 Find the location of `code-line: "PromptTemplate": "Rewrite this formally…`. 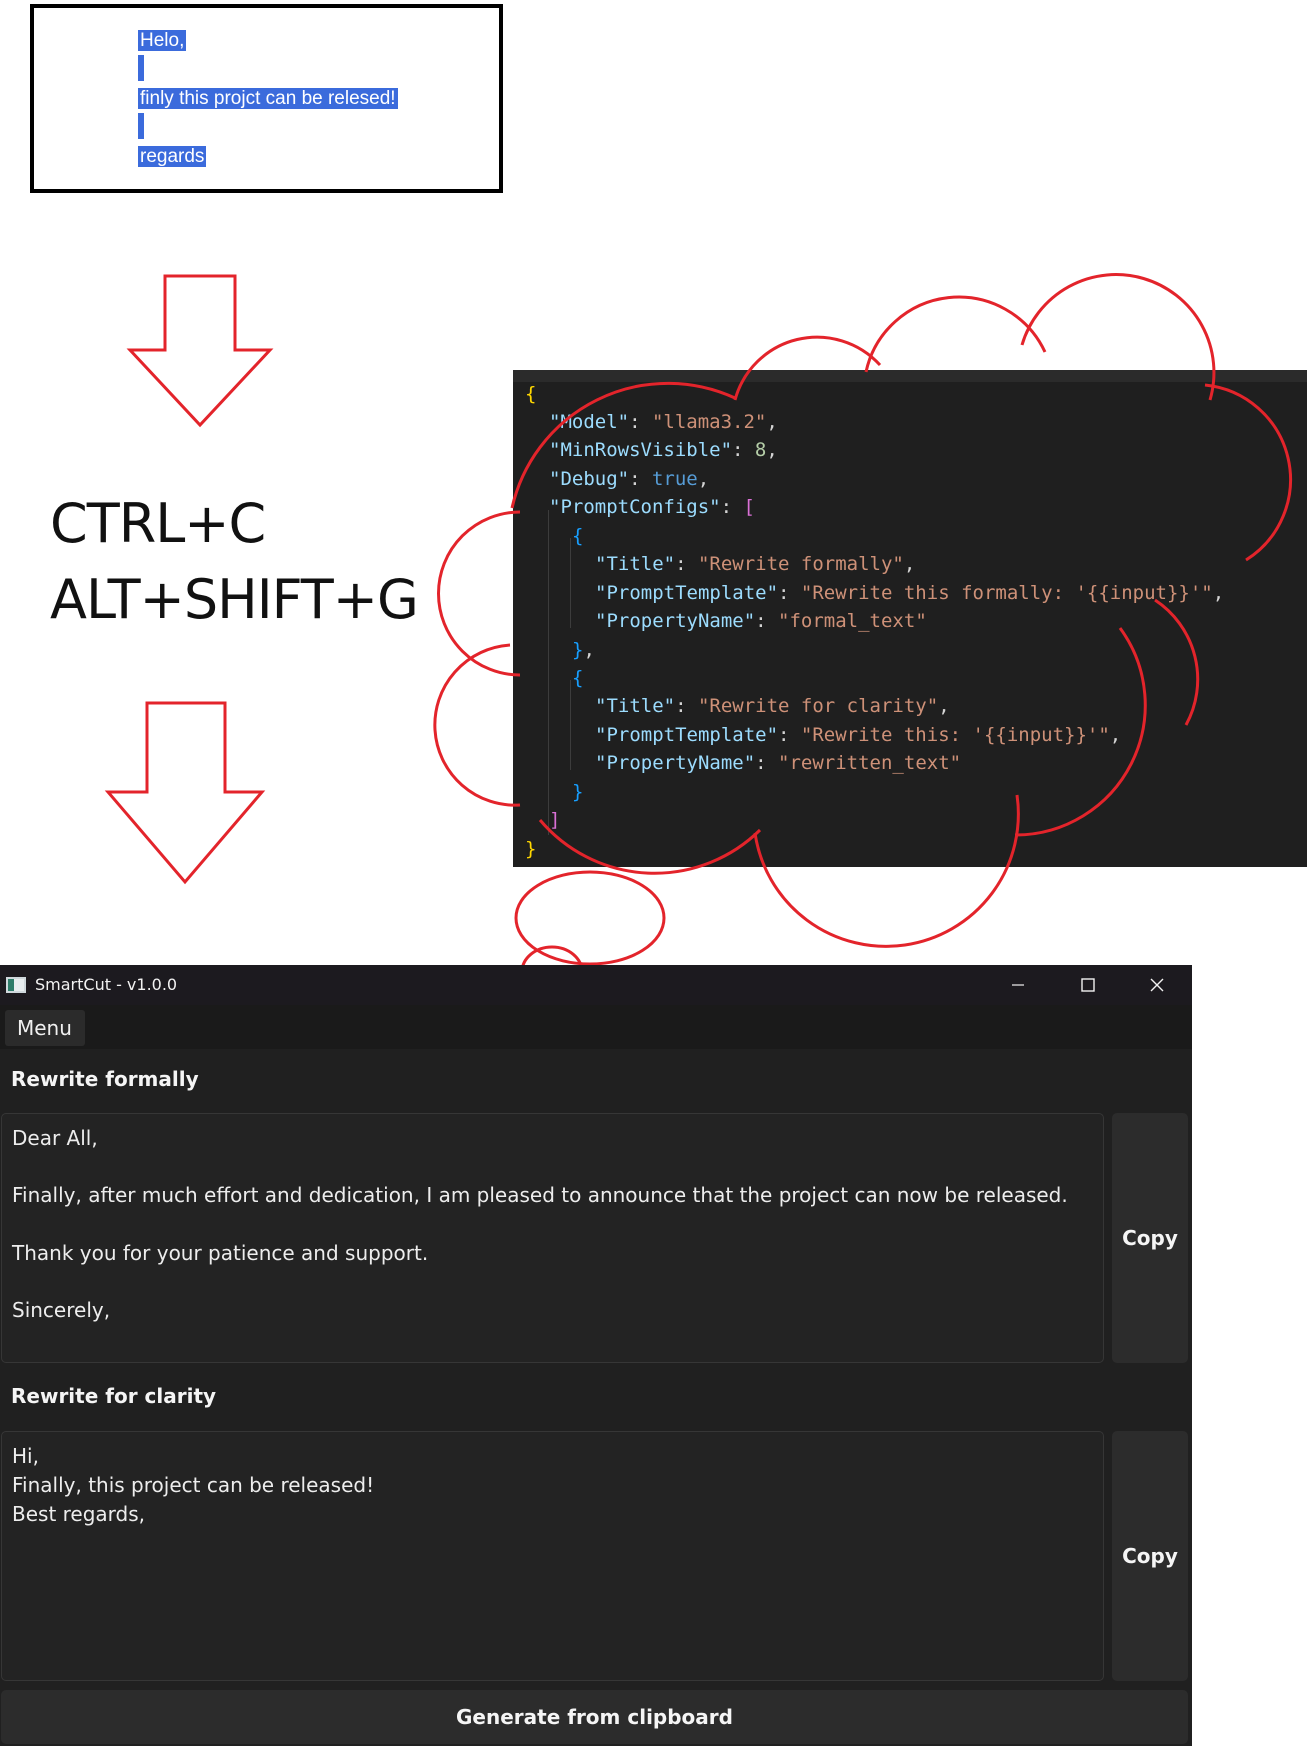

code-line: "PromptTemplate": "Rewrite this formally… is located at coordinates (910, 593).